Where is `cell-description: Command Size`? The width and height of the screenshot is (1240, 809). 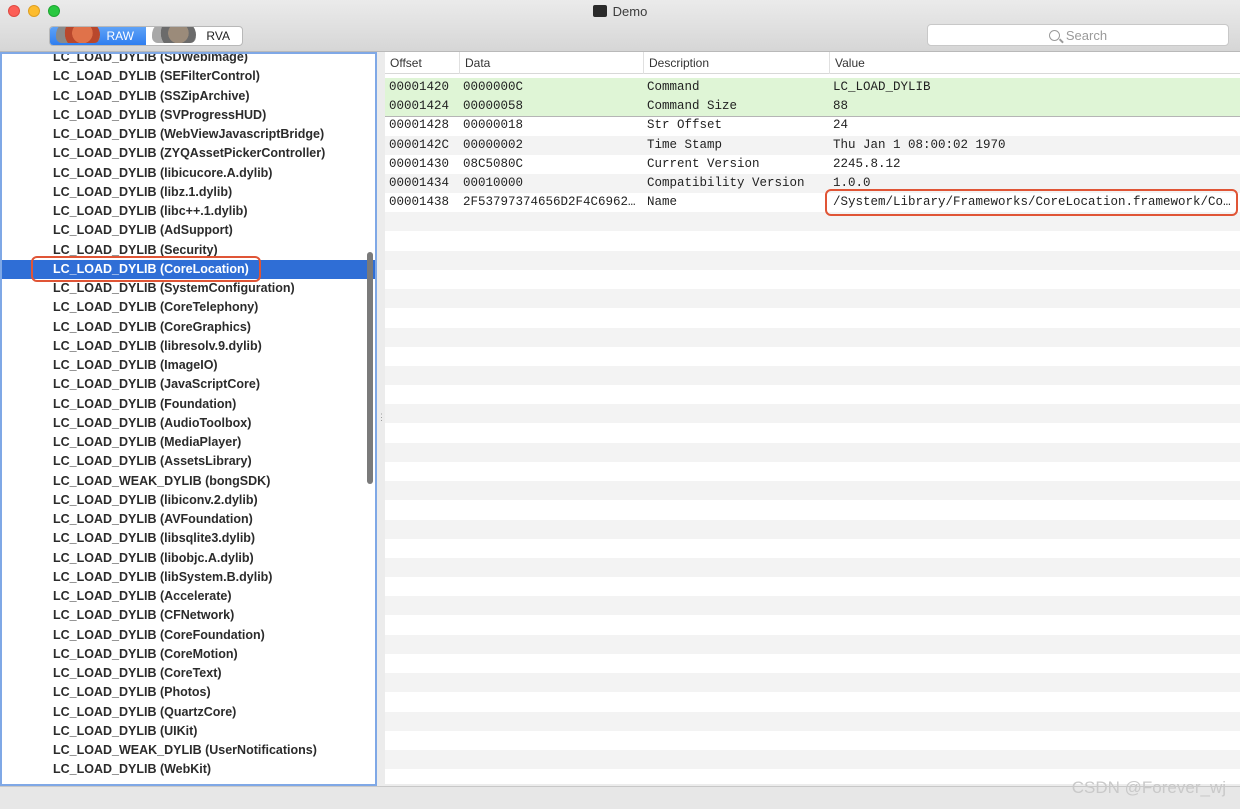 cell-description: Command Size is located at coordinates (692, 106).